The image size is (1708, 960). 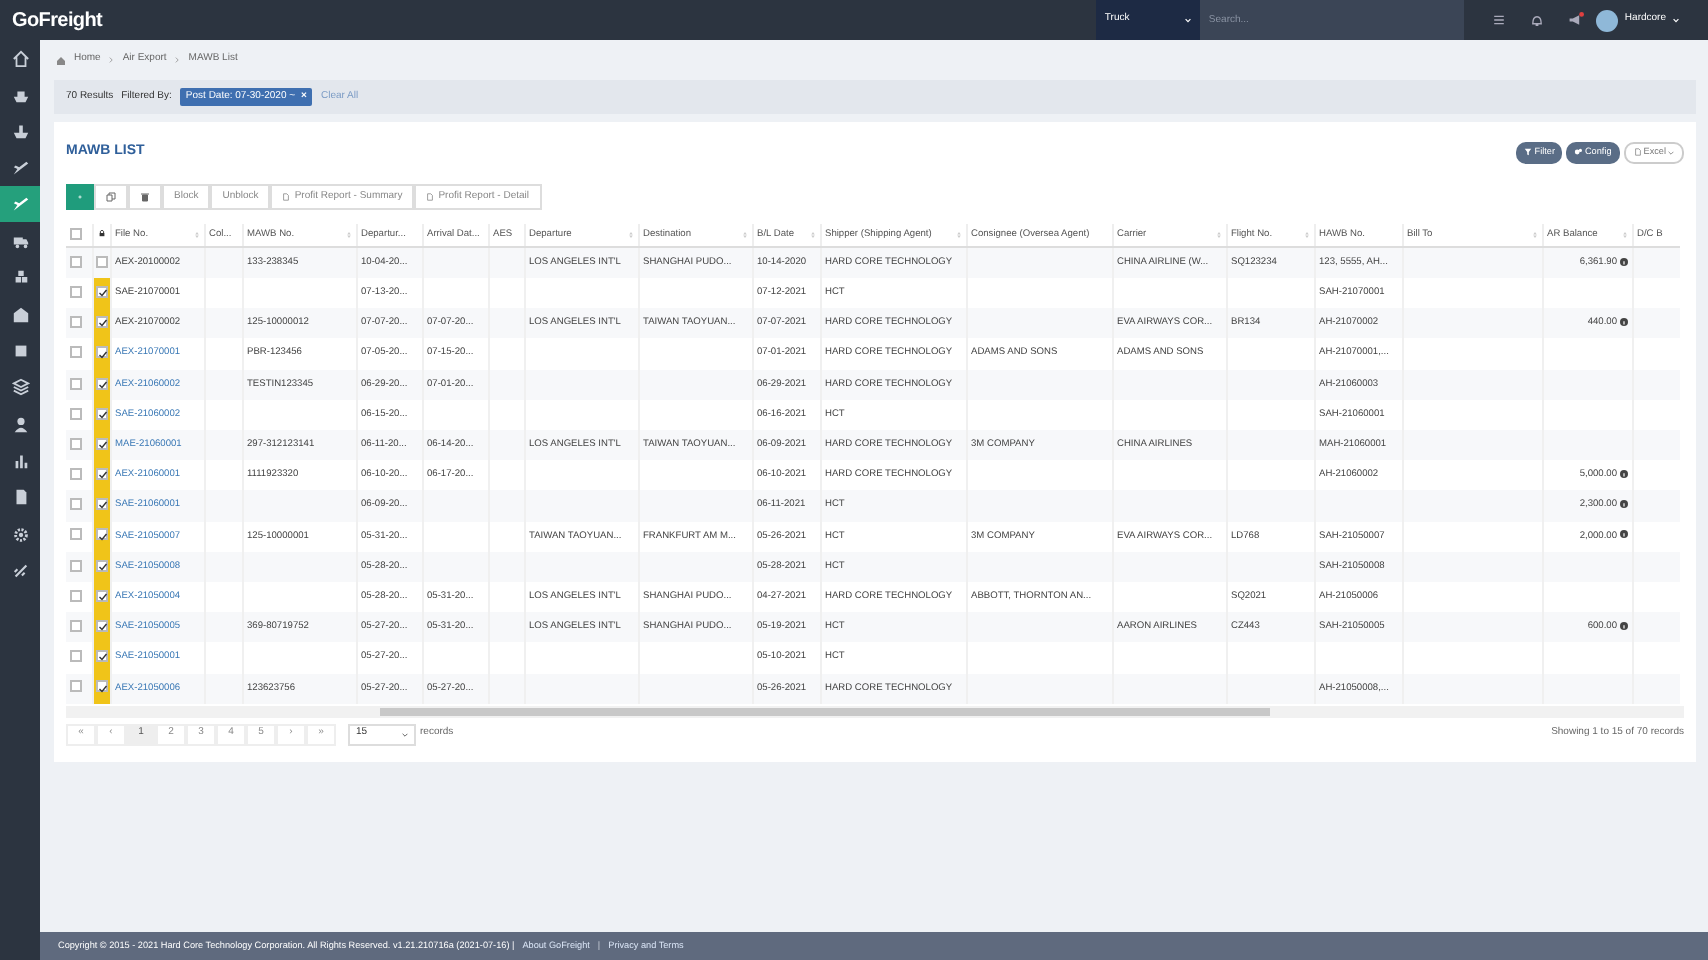 What do you see at coordinates (20, 241) in the screenshot?
I see `truck-icon` at bounding box center [20, 241].